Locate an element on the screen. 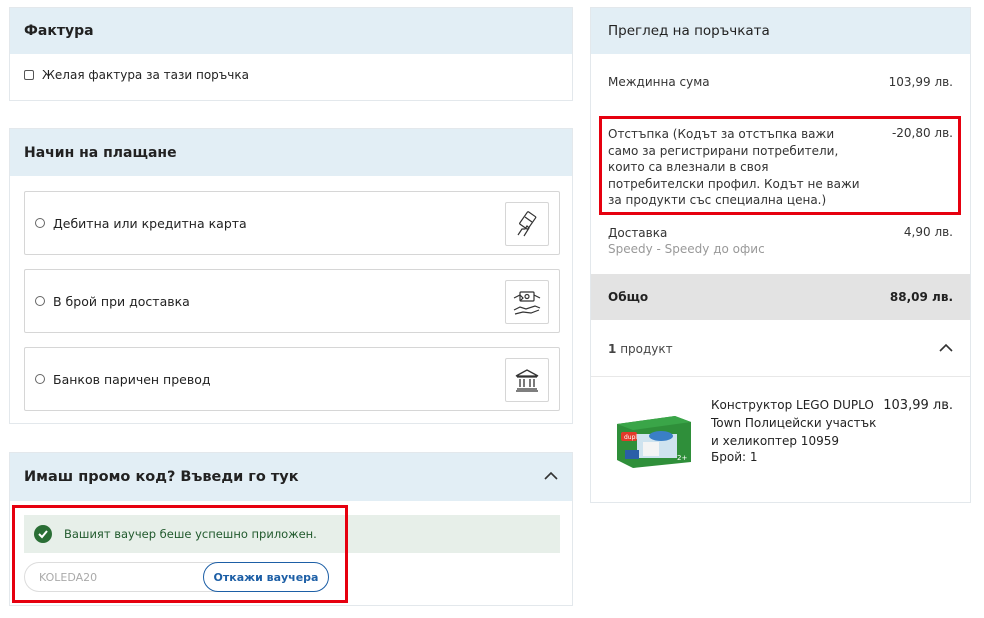 Image resolution: width=984 pixels, height=618 pixels. payment-option-label: Дебитна или кредитна карта is located at coordinates (150, 223).